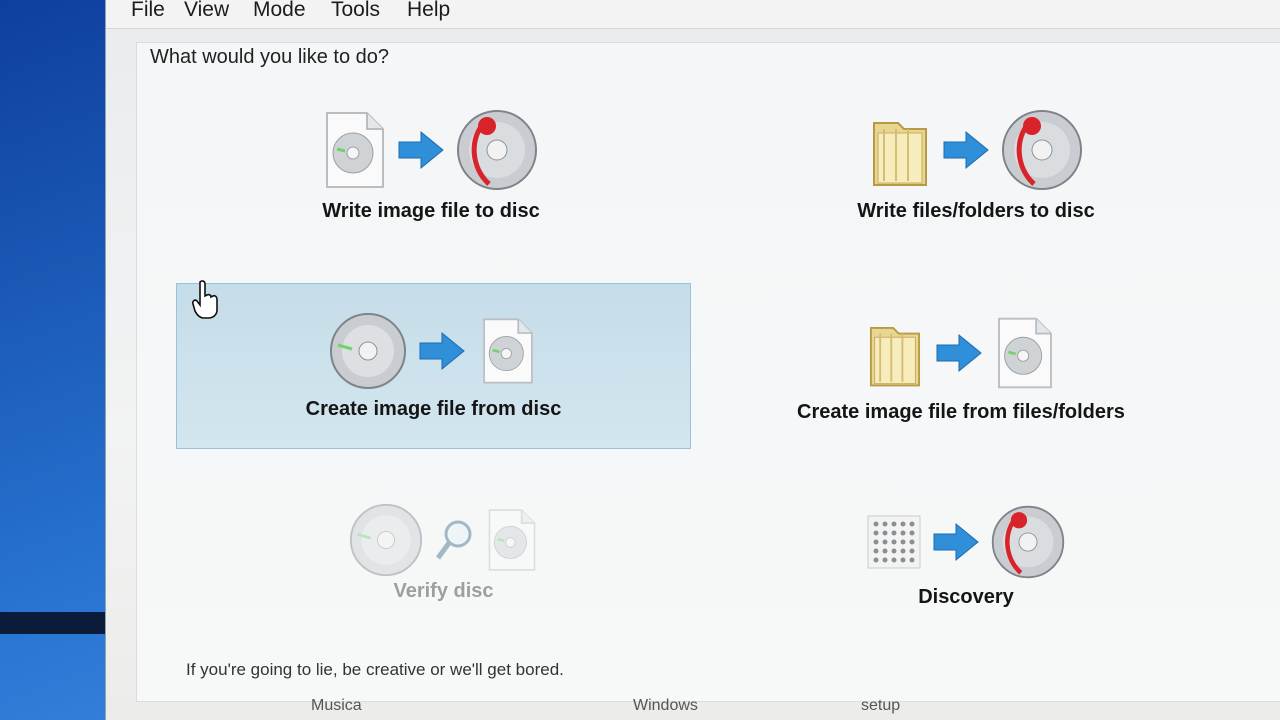 The image size is (1280, 720). I want to click on task-label: Discovery, so click(966, 597).